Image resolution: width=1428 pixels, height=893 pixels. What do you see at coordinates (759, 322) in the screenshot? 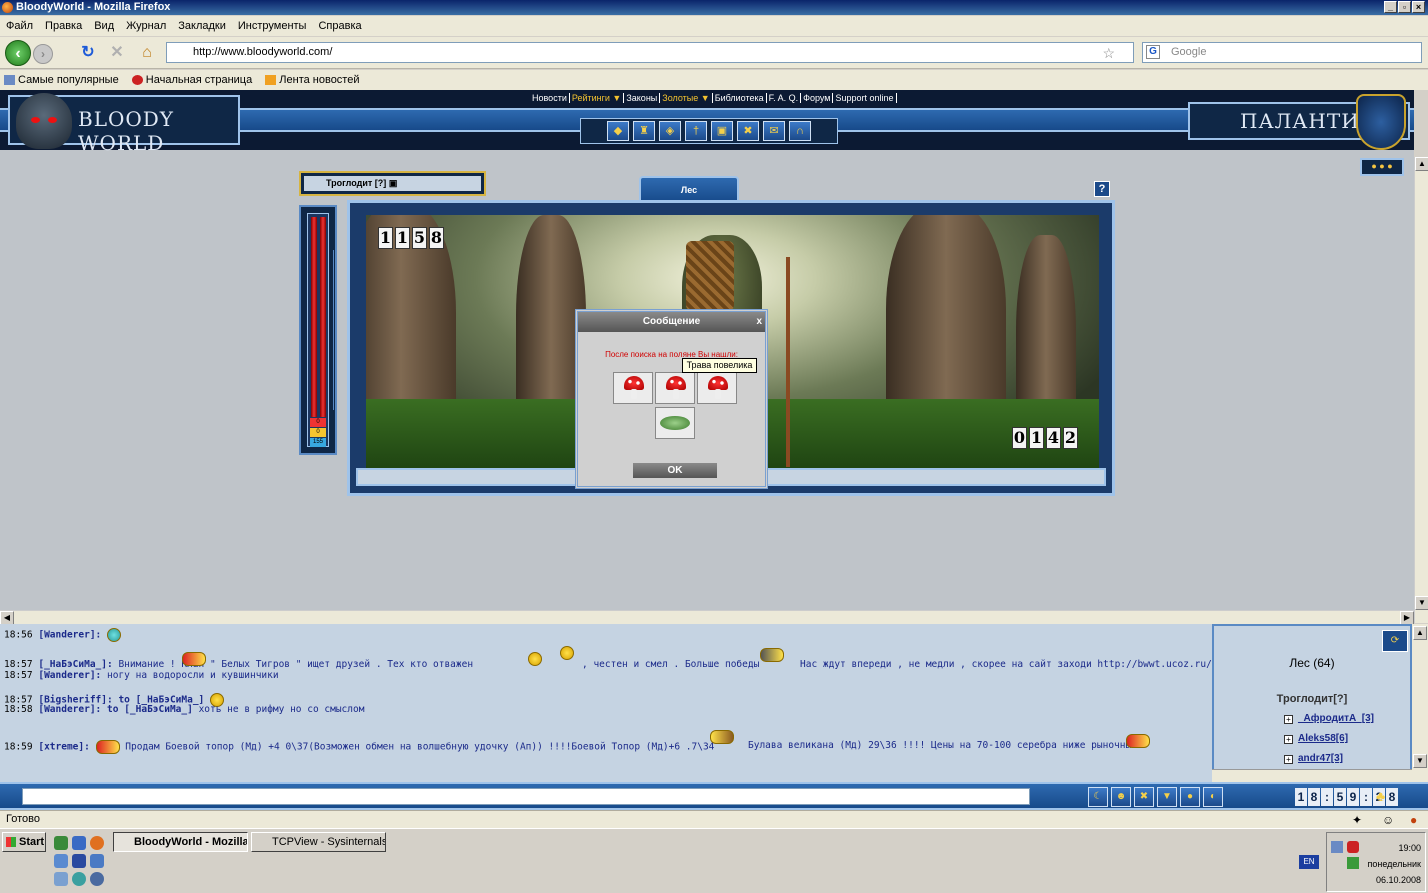
I see `dialog-close-button: x` at bounding box center [759, 322].